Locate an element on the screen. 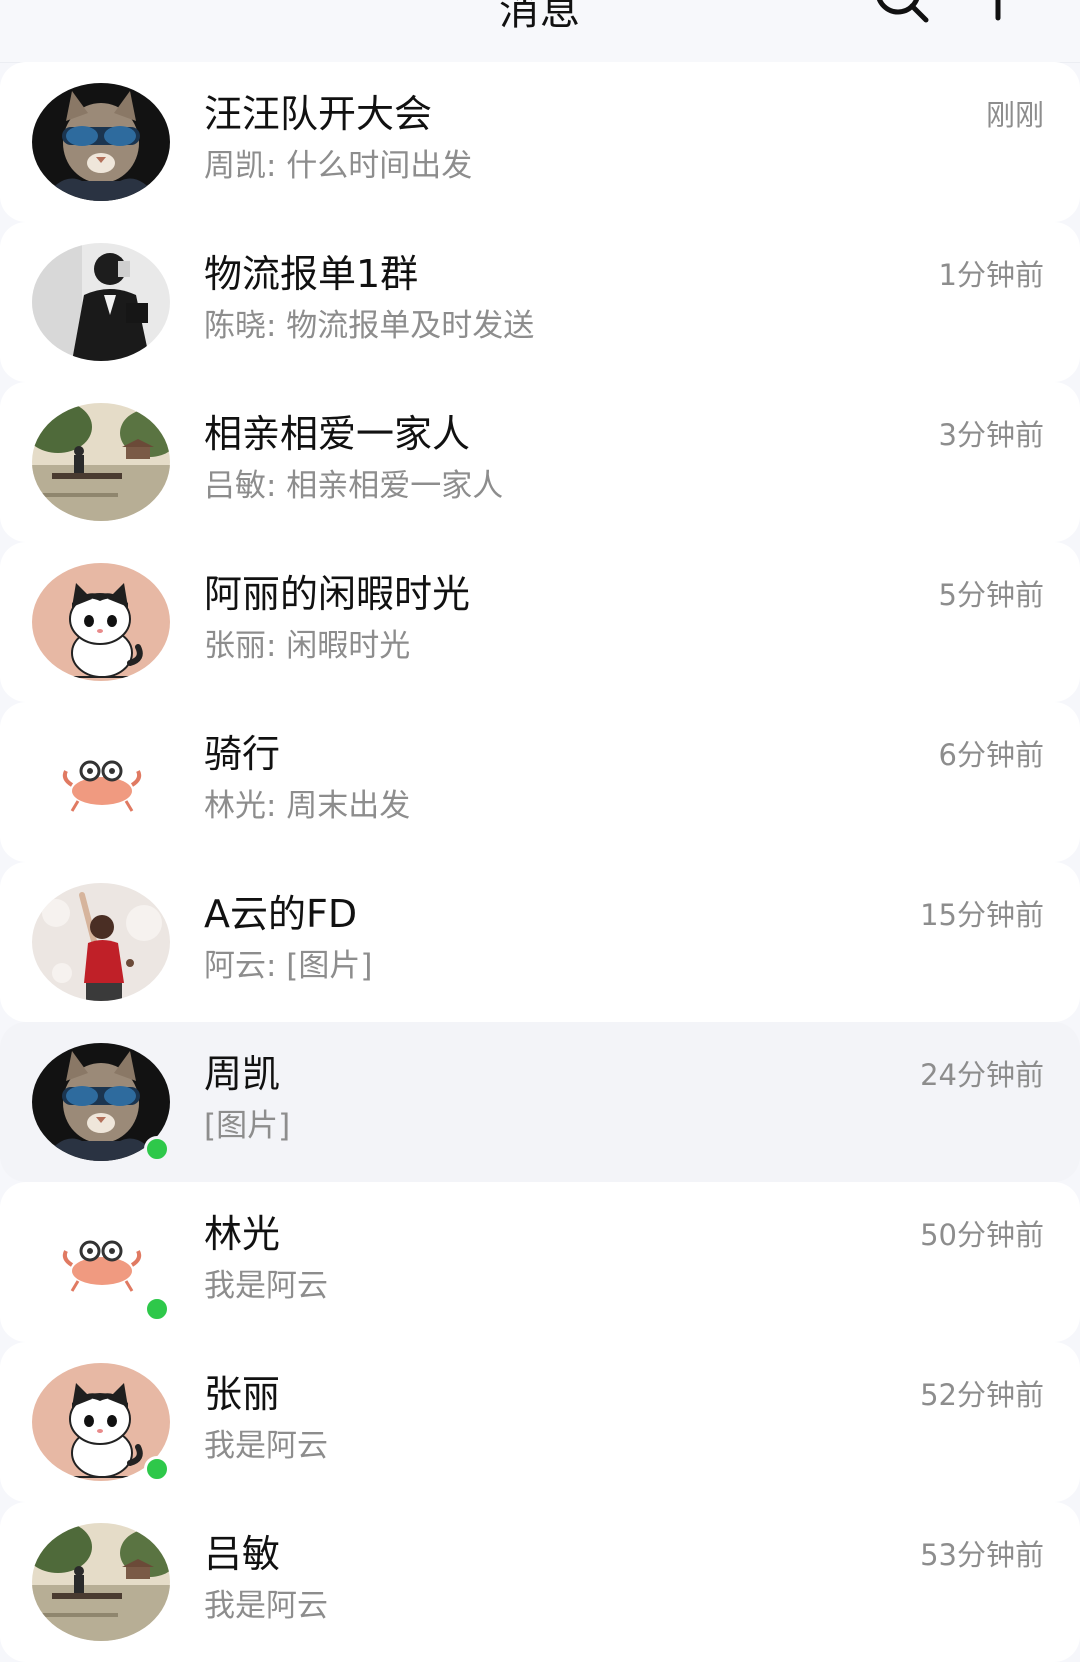 Image resolution: width=1080 pixels, height=1662 pixels. conversation-name: 相亲相爱一家人 is located at coordinates (337, 434).